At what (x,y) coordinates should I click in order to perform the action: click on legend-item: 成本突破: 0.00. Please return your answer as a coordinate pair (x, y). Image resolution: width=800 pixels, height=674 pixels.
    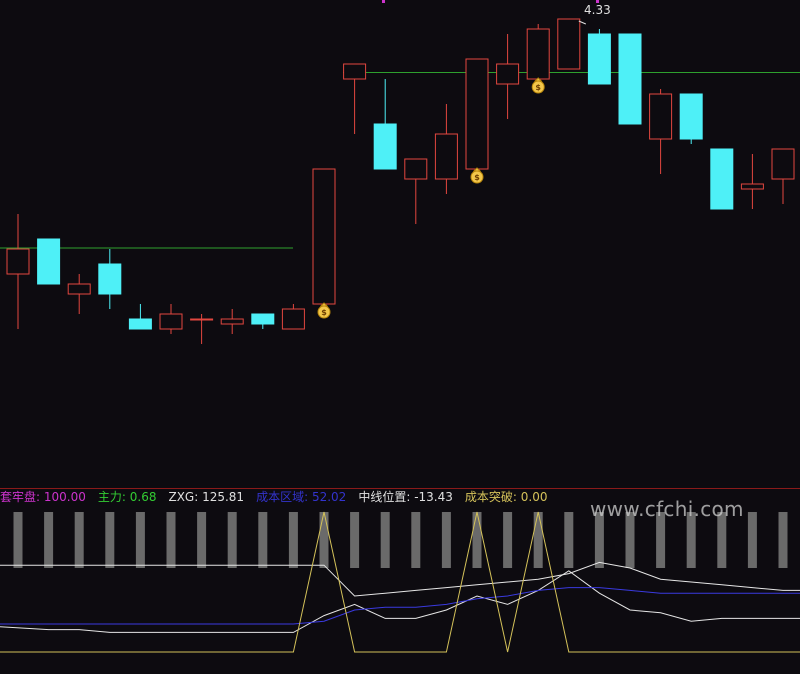
    Looking at the image, I should click on (506, 497).